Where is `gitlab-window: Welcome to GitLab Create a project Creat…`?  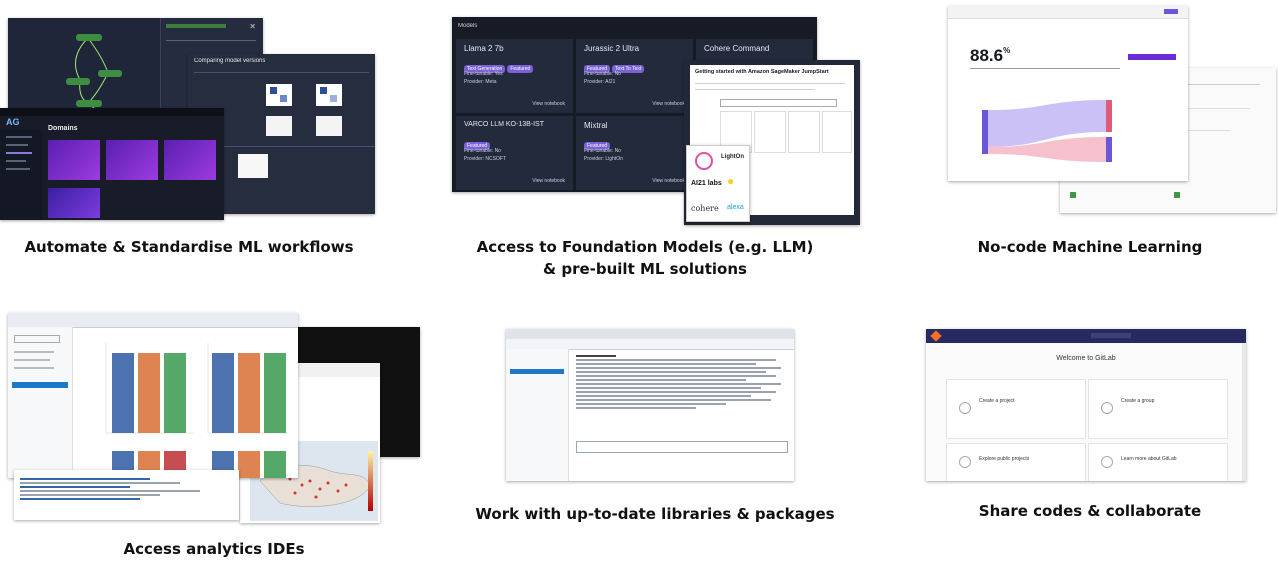
gitlab-window: Welcome to GitLab Create a project Creat… is located at coordinates (1086, 405).